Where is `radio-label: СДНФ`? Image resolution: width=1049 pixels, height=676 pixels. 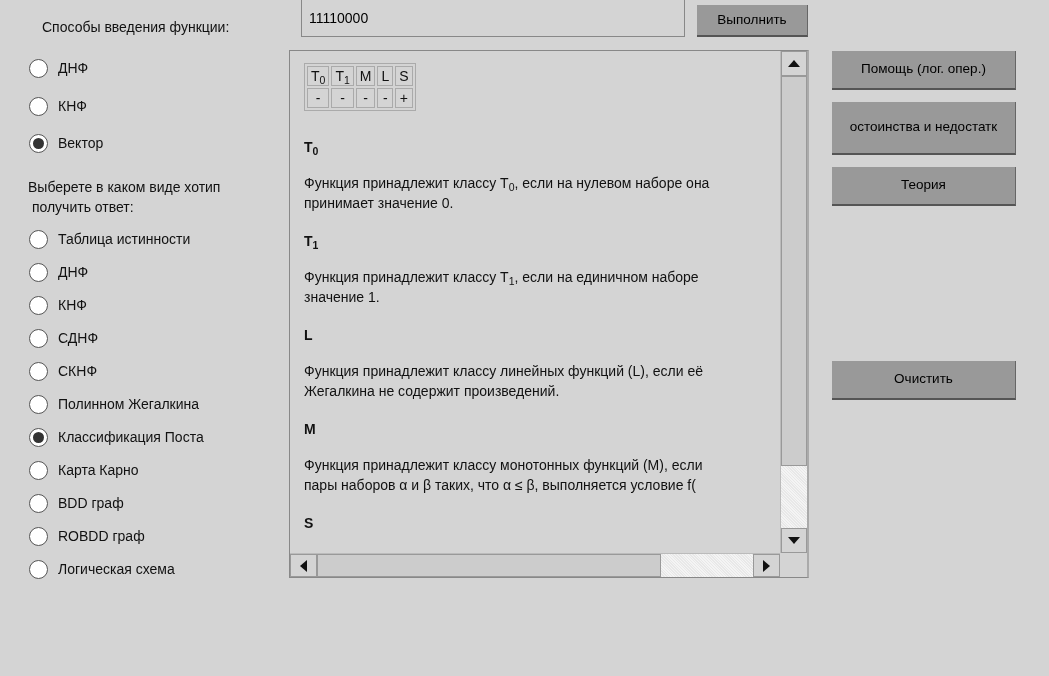
radio-label: СДНФ is located at coordinates (78, 338).